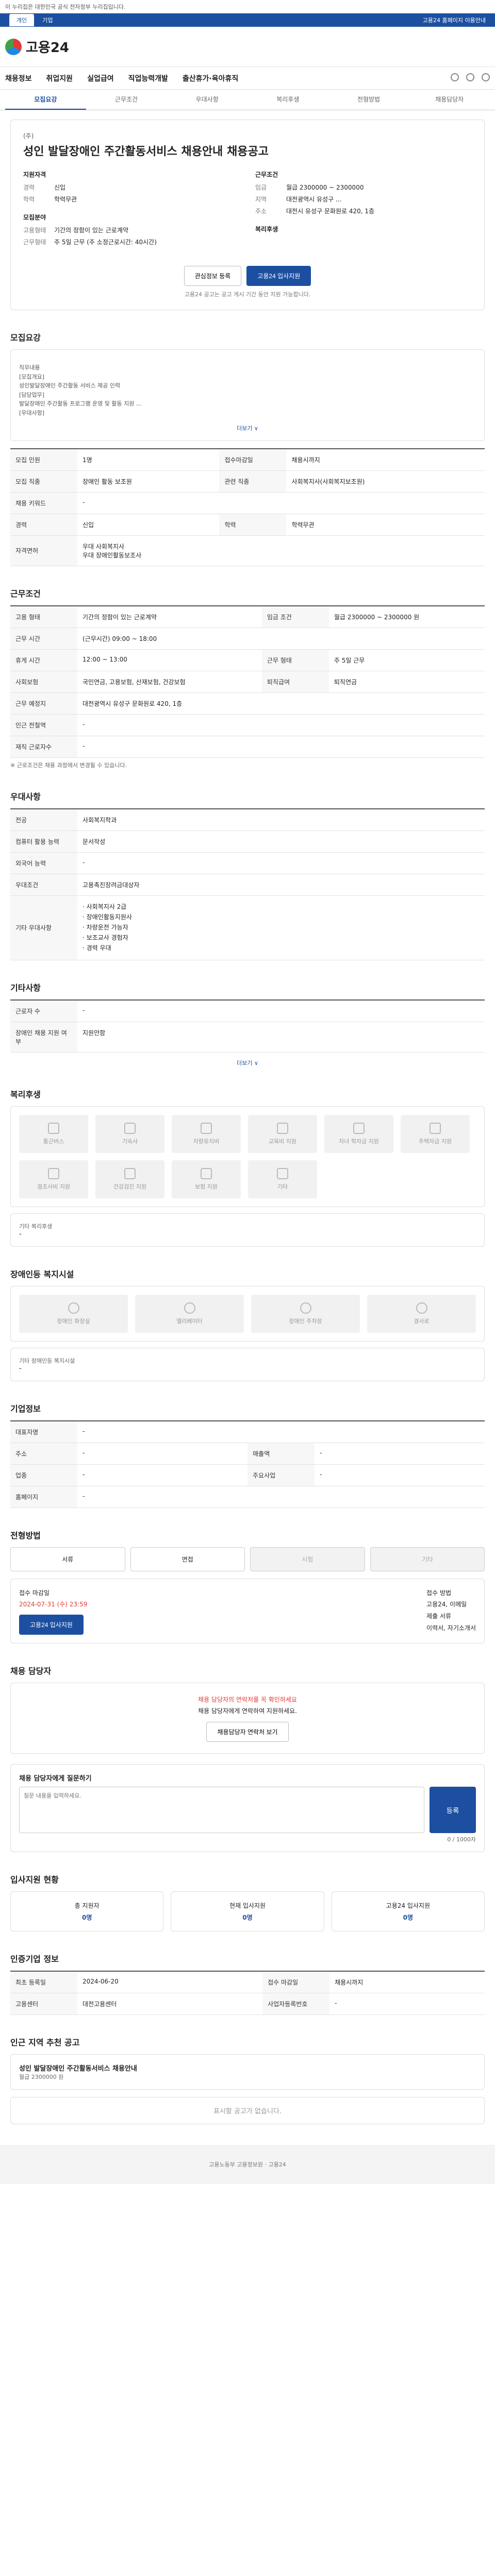  I want to click on site-logo: 고용24, so click(37, 46).